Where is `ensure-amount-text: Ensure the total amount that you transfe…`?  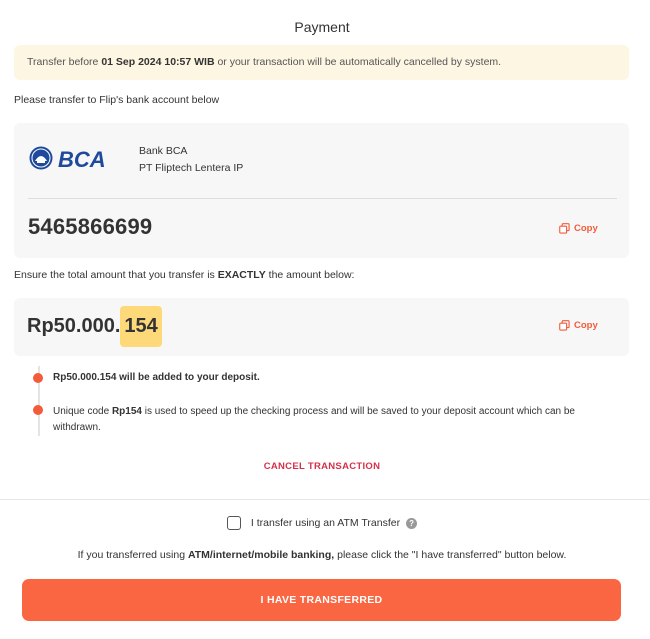 ensure-amount-text: Ensure the total amount that you transfe… is located at coordinates (184, 275).